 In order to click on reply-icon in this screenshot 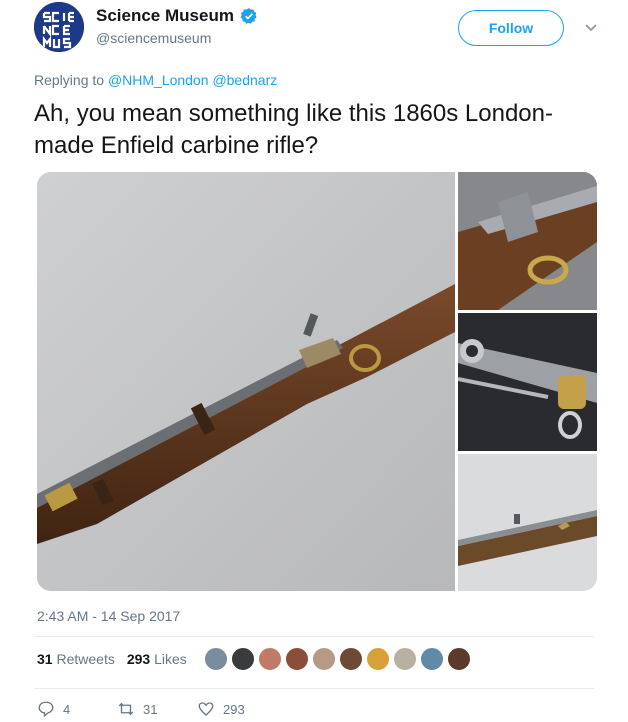, I will do `click(46, 709)`.